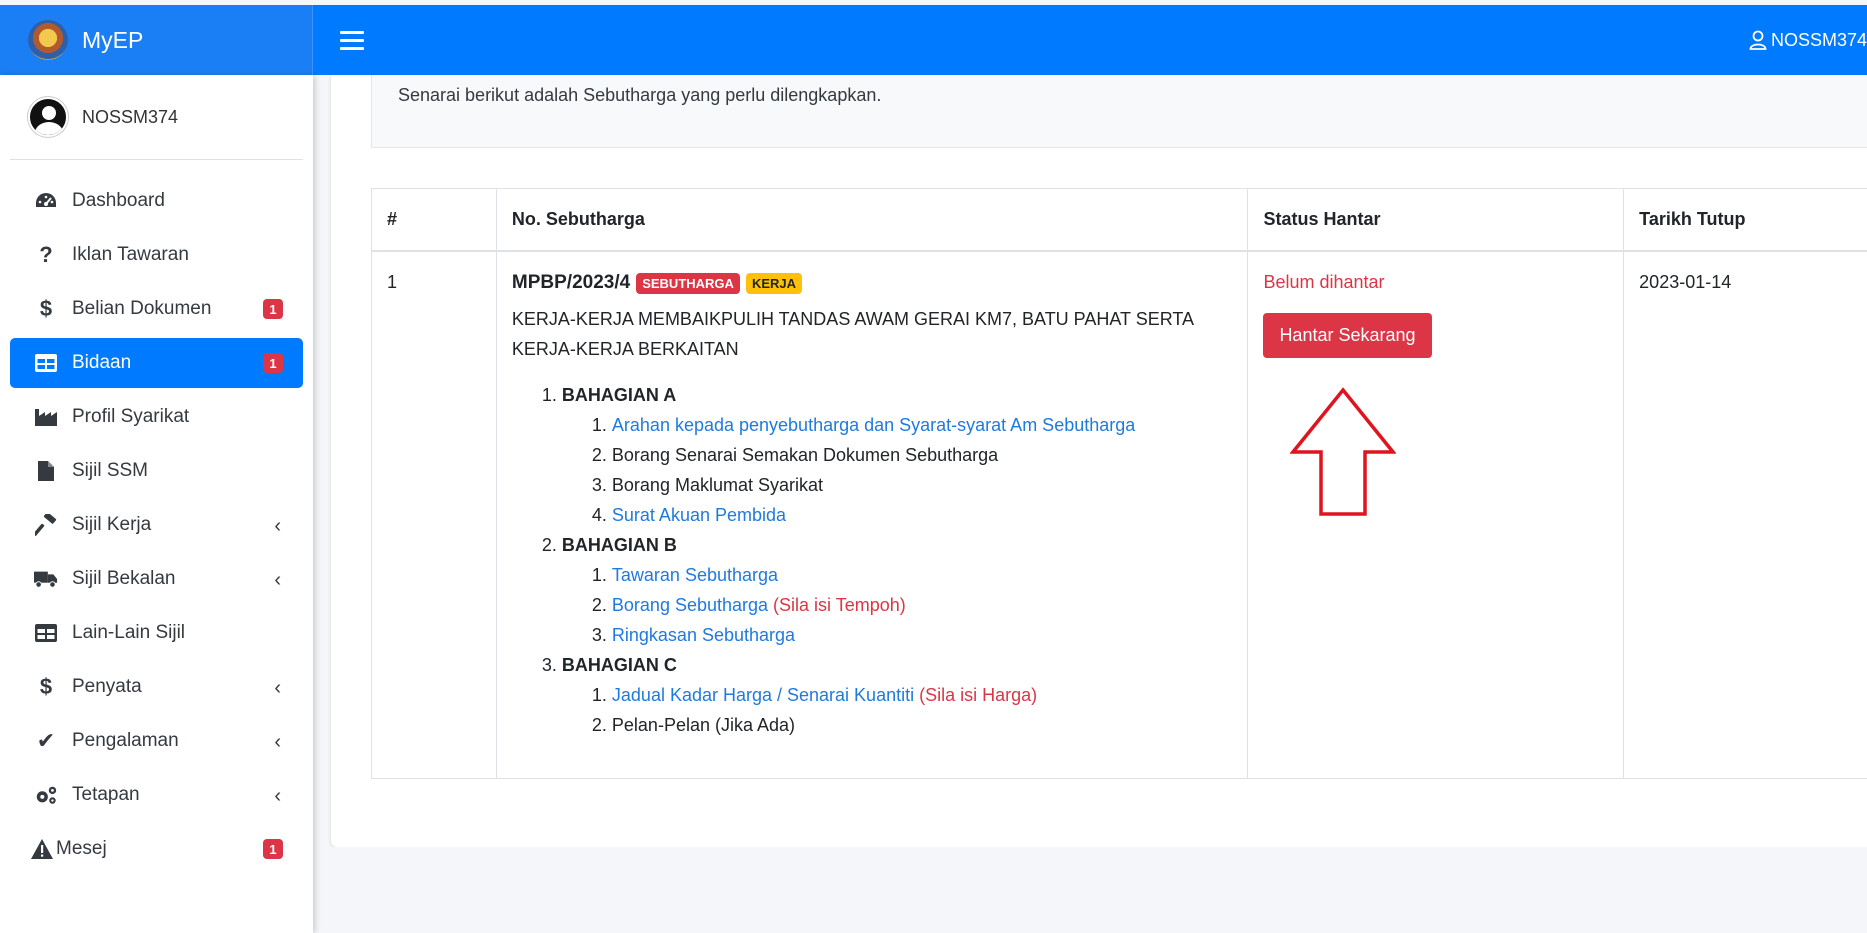 The height and width of the screenshot is (933, 1867). What do you see at coordinates (922, 515) in the screenshot?
I see `list-item: Surat Akuan Pembida` at bounding box center [922, 515].